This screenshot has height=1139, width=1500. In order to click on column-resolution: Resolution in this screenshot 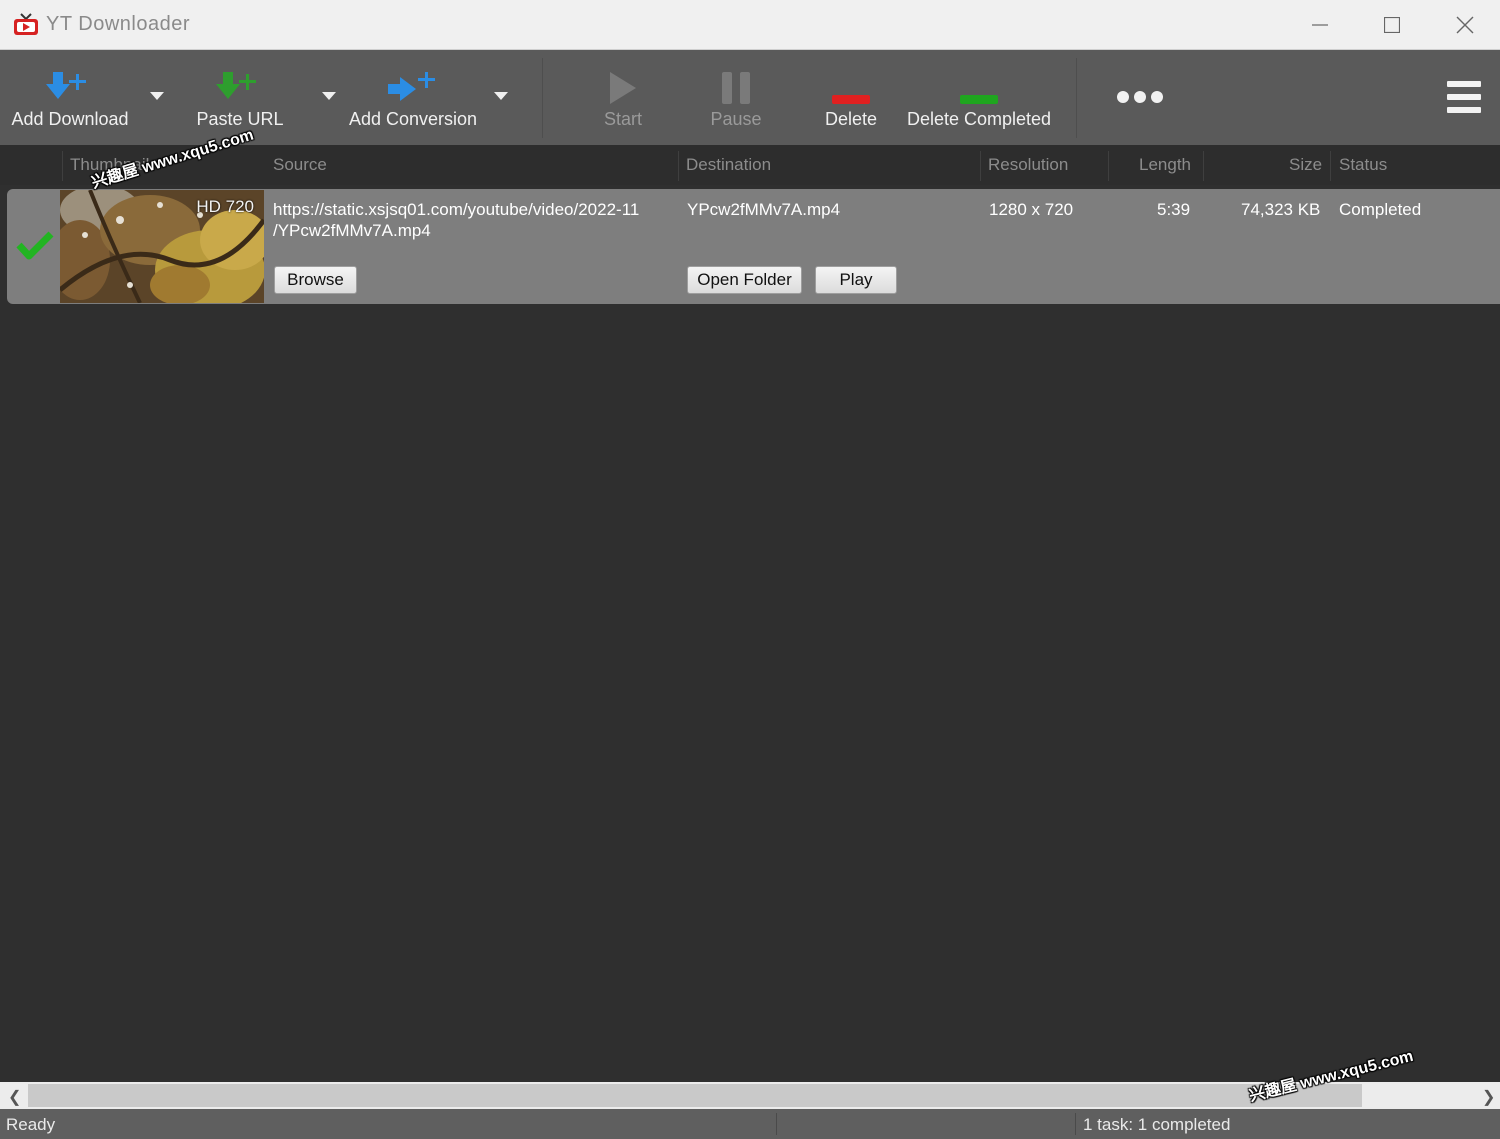, I will do `click(1028, 165)`.